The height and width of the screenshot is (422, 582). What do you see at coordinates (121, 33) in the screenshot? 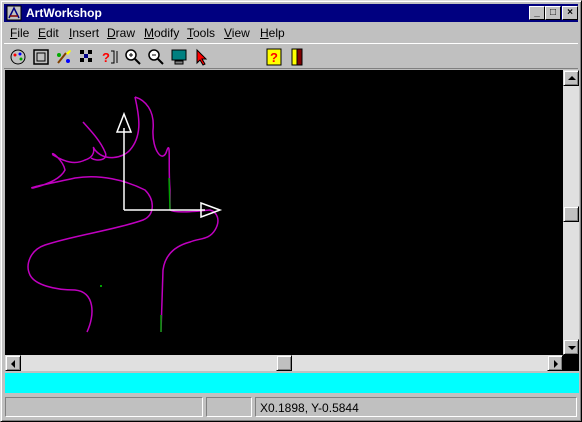
I see `menu-draw: Draw` at bounding box center [121, 33].